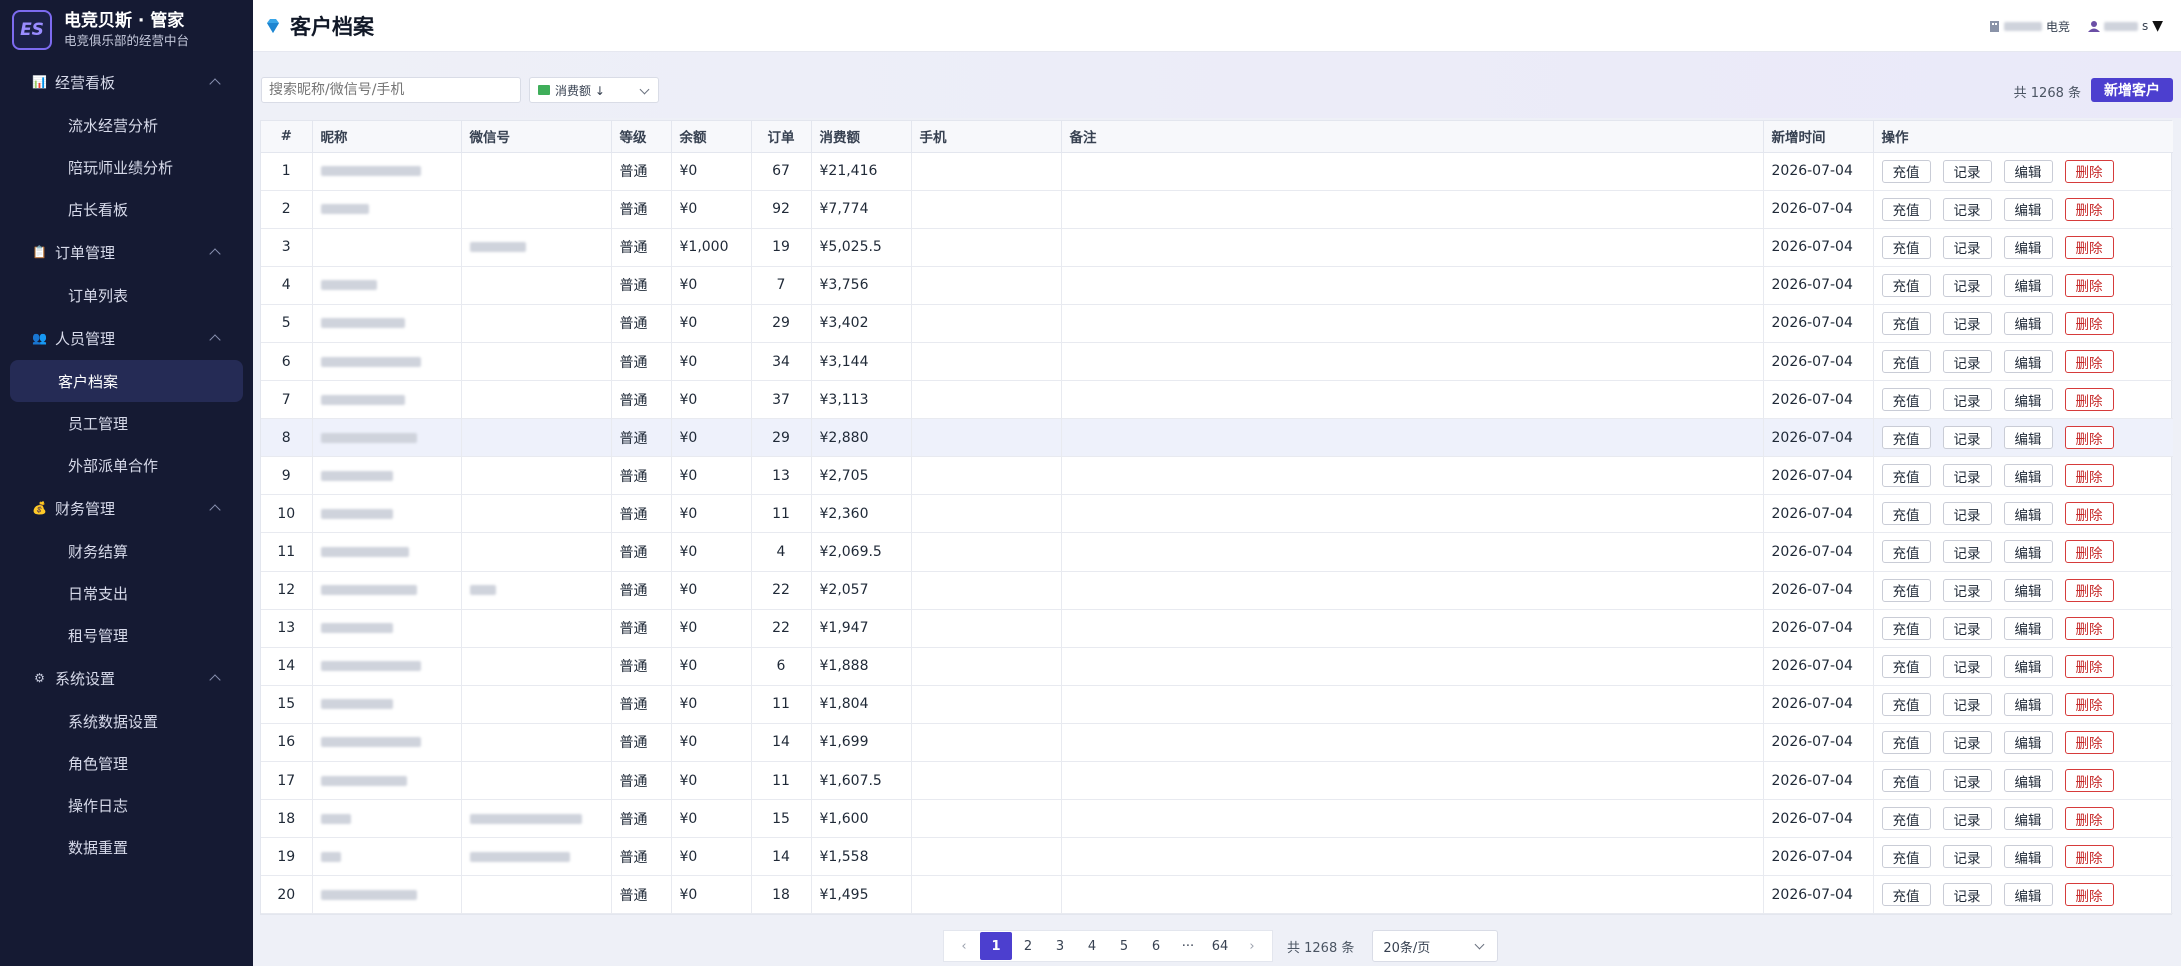 This screenshot has width=2181, height=966. I want to click on table-row: 2 普通 ¥0 92 ¥7,774 2026-07-04 充值 记录 编辑 删除, so click(1217, 209).